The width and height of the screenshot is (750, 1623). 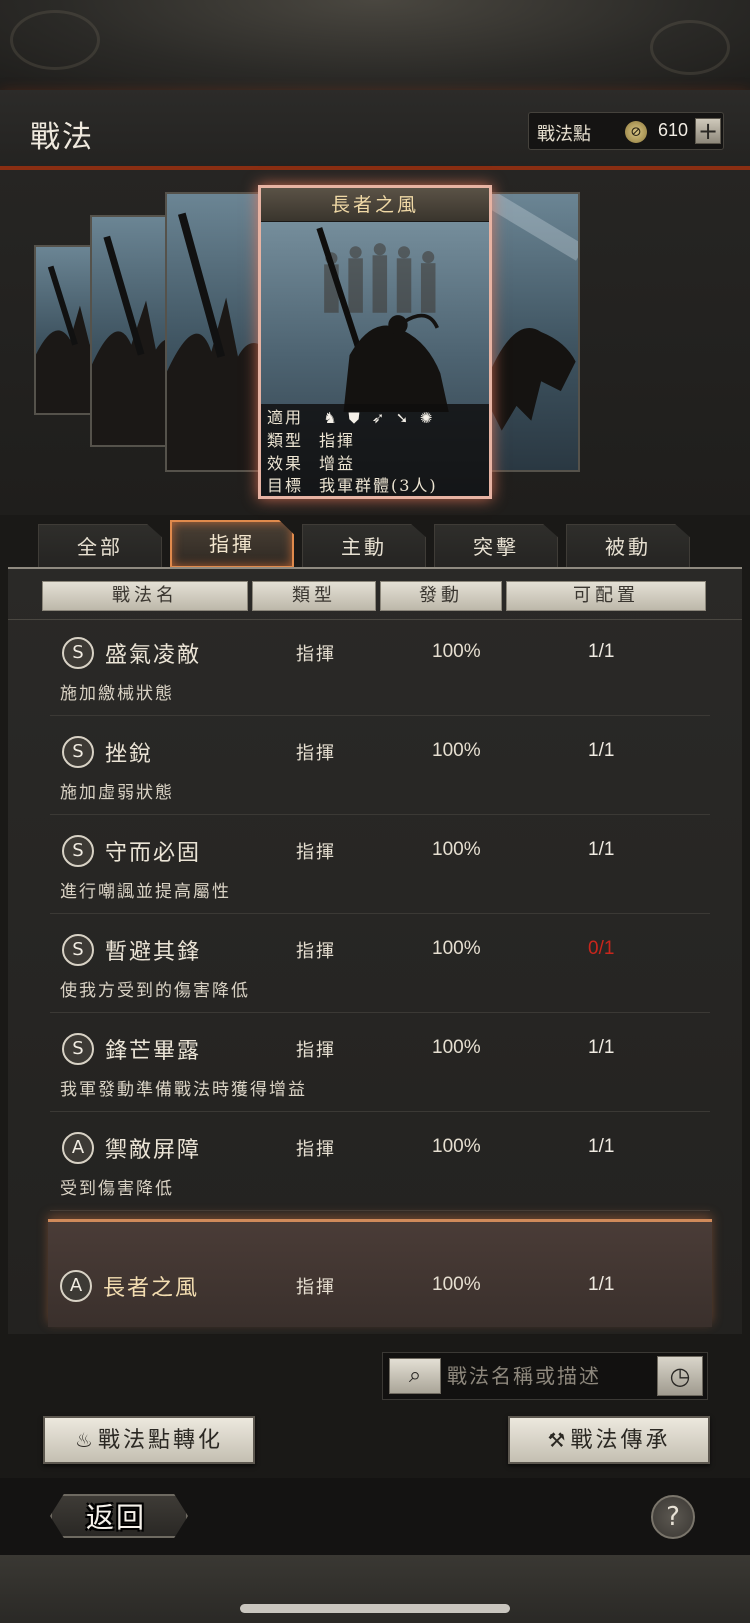 What do you see at coordinates (380, 767) in the screenshot?
I see `table-row: S 挫銳 指揮 100% 1/1 施加虛弱狀態` at bounding box center [380, 767].